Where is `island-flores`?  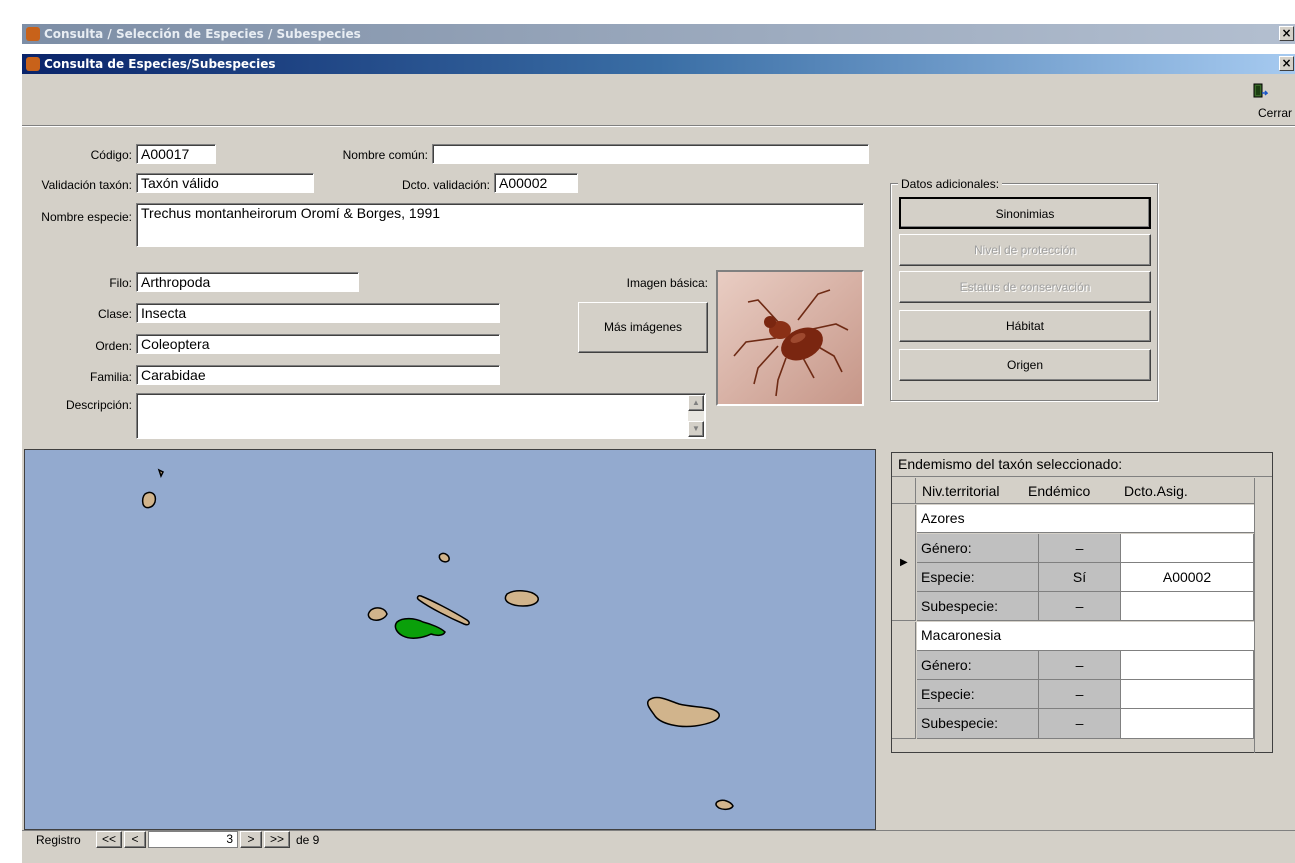
island-flores is located at coordinates (149, 500).